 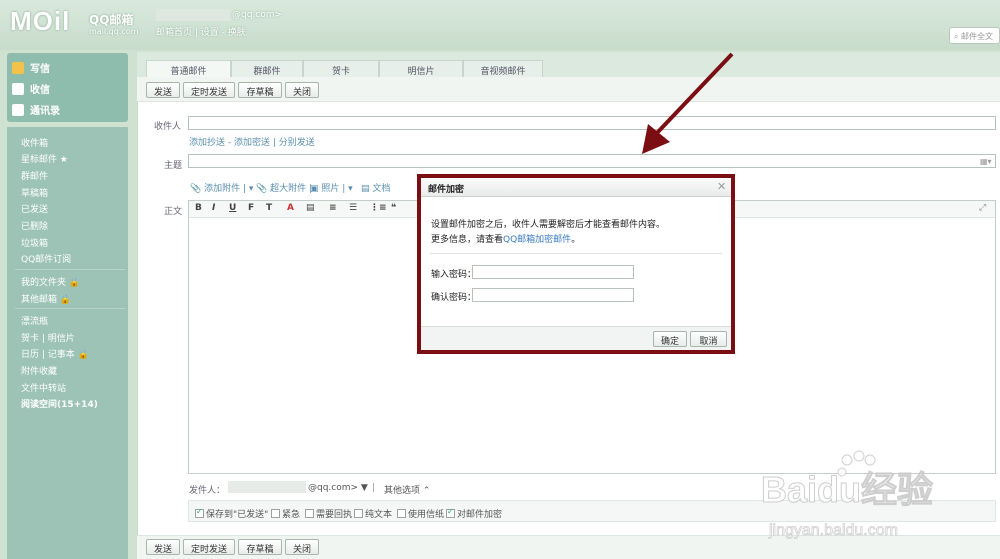 What do you see at coordinates (267, 487) in the screenshot?
I see `sender-name-blurred` at bounding box center [267, 487].